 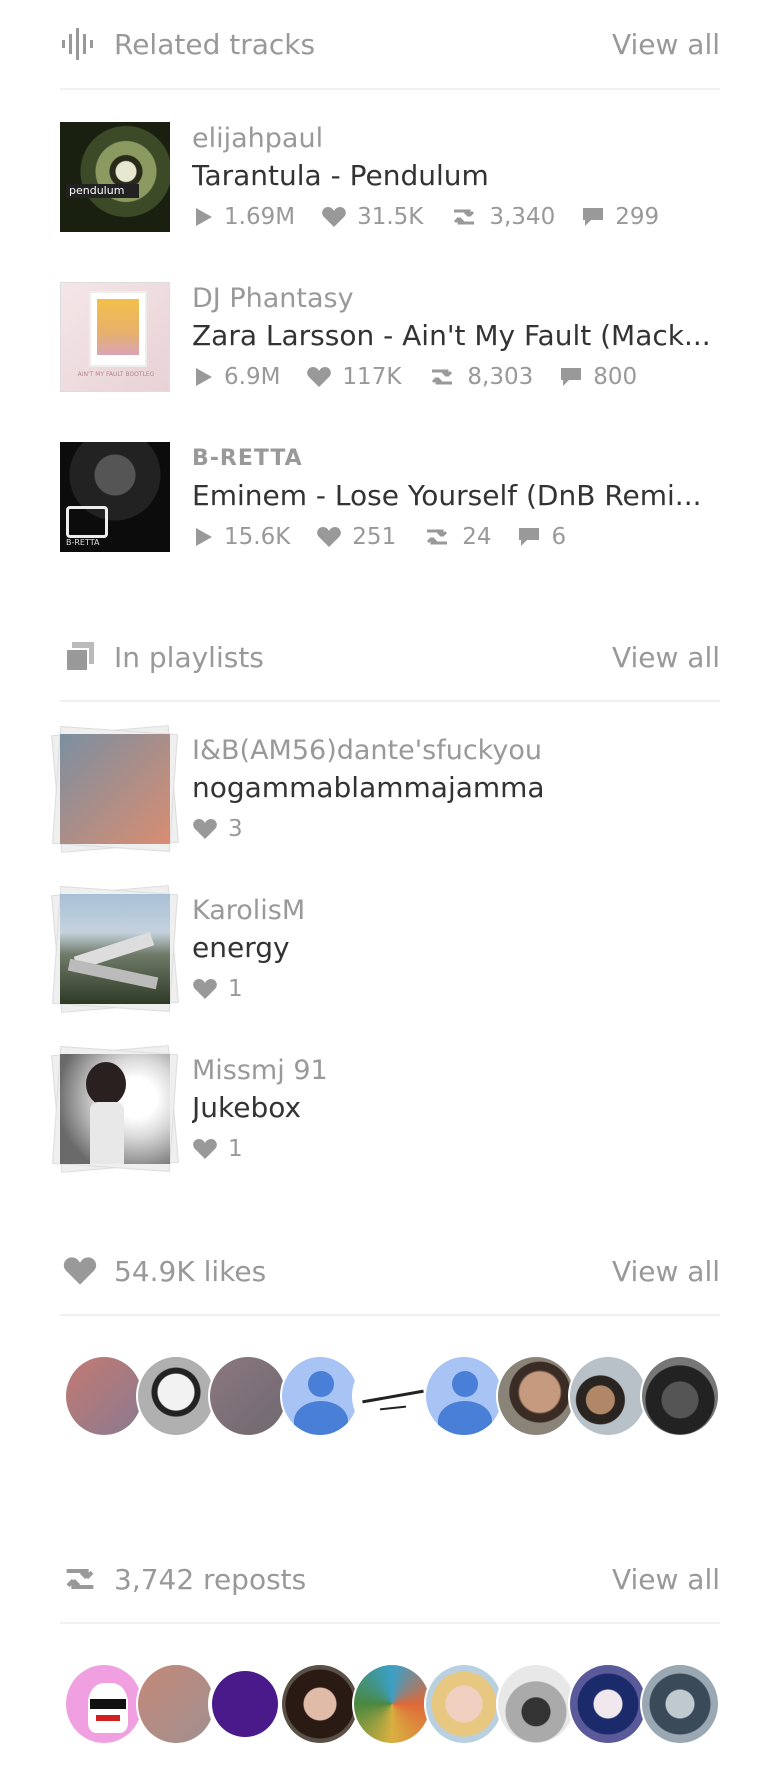 I want to click on playlist-item: Missmj 91 Jukebox 1, so click(x=385, y=1102).